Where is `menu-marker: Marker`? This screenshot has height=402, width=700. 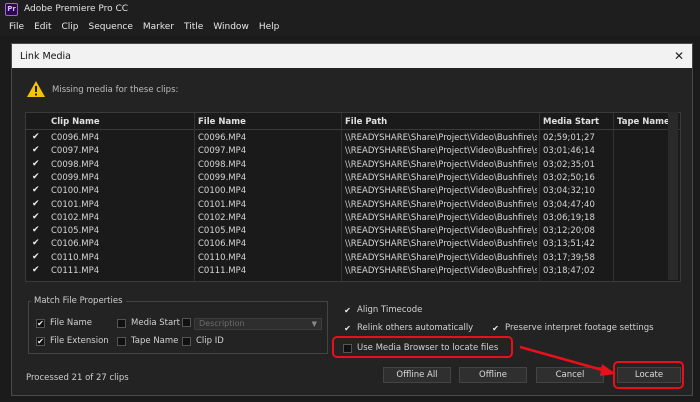
menu-marker: Marker is located at coordinates (158, 27).